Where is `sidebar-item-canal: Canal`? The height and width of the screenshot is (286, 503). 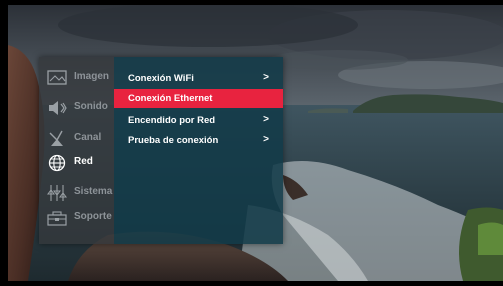 sidebar-item-canal: Canal is located at coordinates (76, 139).